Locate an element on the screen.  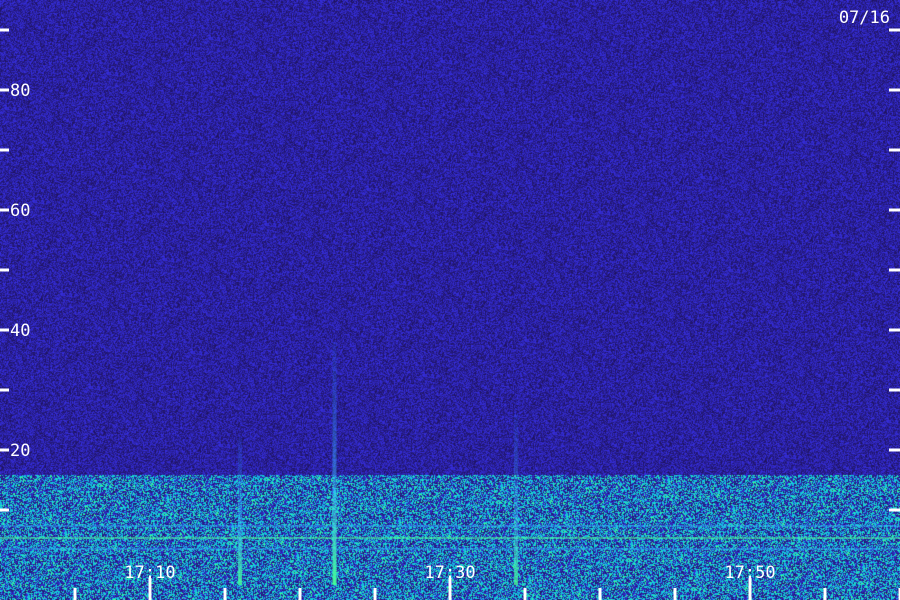
x-axis: 17:10 17:30 17:50 is located at coordinates (486, 581).